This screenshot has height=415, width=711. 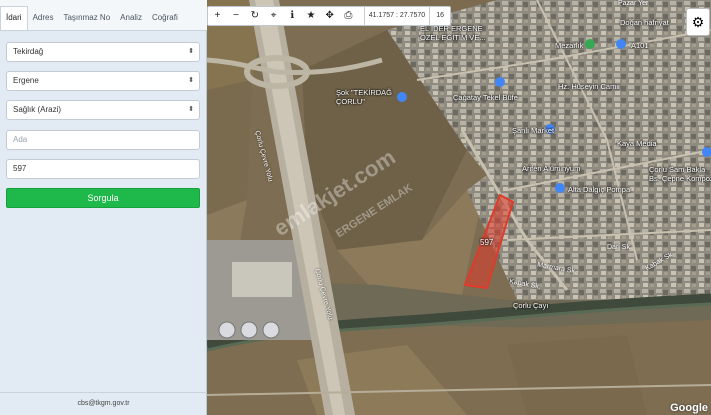 What do you see at coordinates (485, 97) in the screenshot?
I see `label-tekel: Çağatay Tekel Büfe` at bounding box center [485, 97].